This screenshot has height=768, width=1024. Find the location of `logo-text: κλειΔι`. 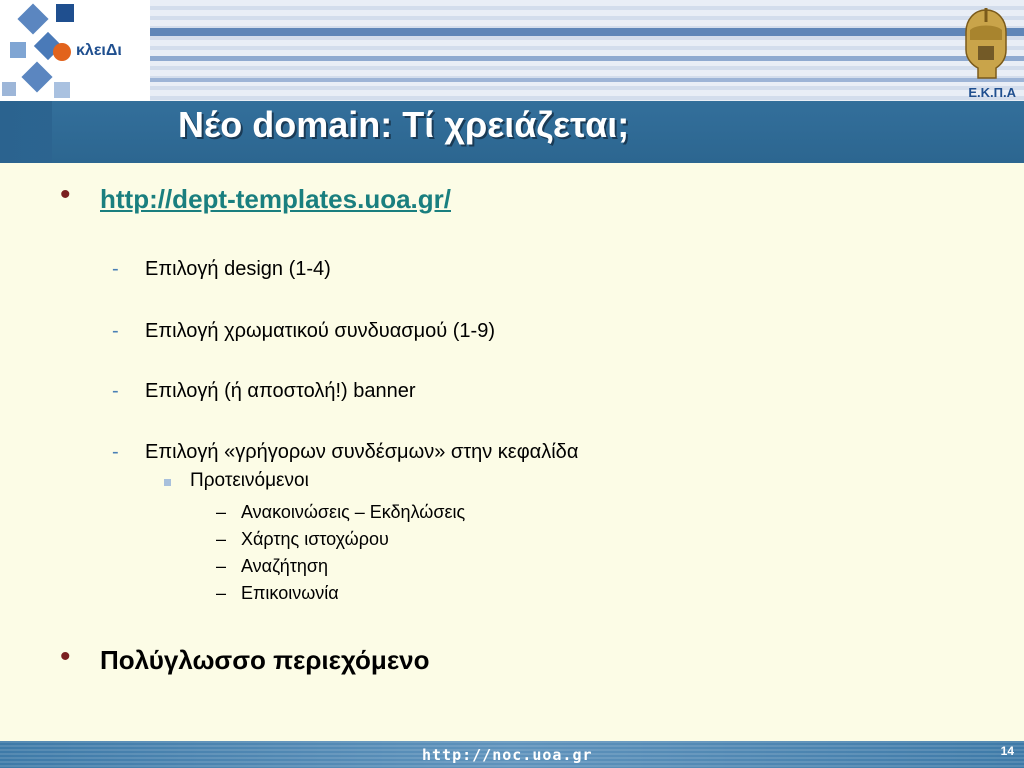

logo-text: κλειΔι is located at coordinates (99, 50).